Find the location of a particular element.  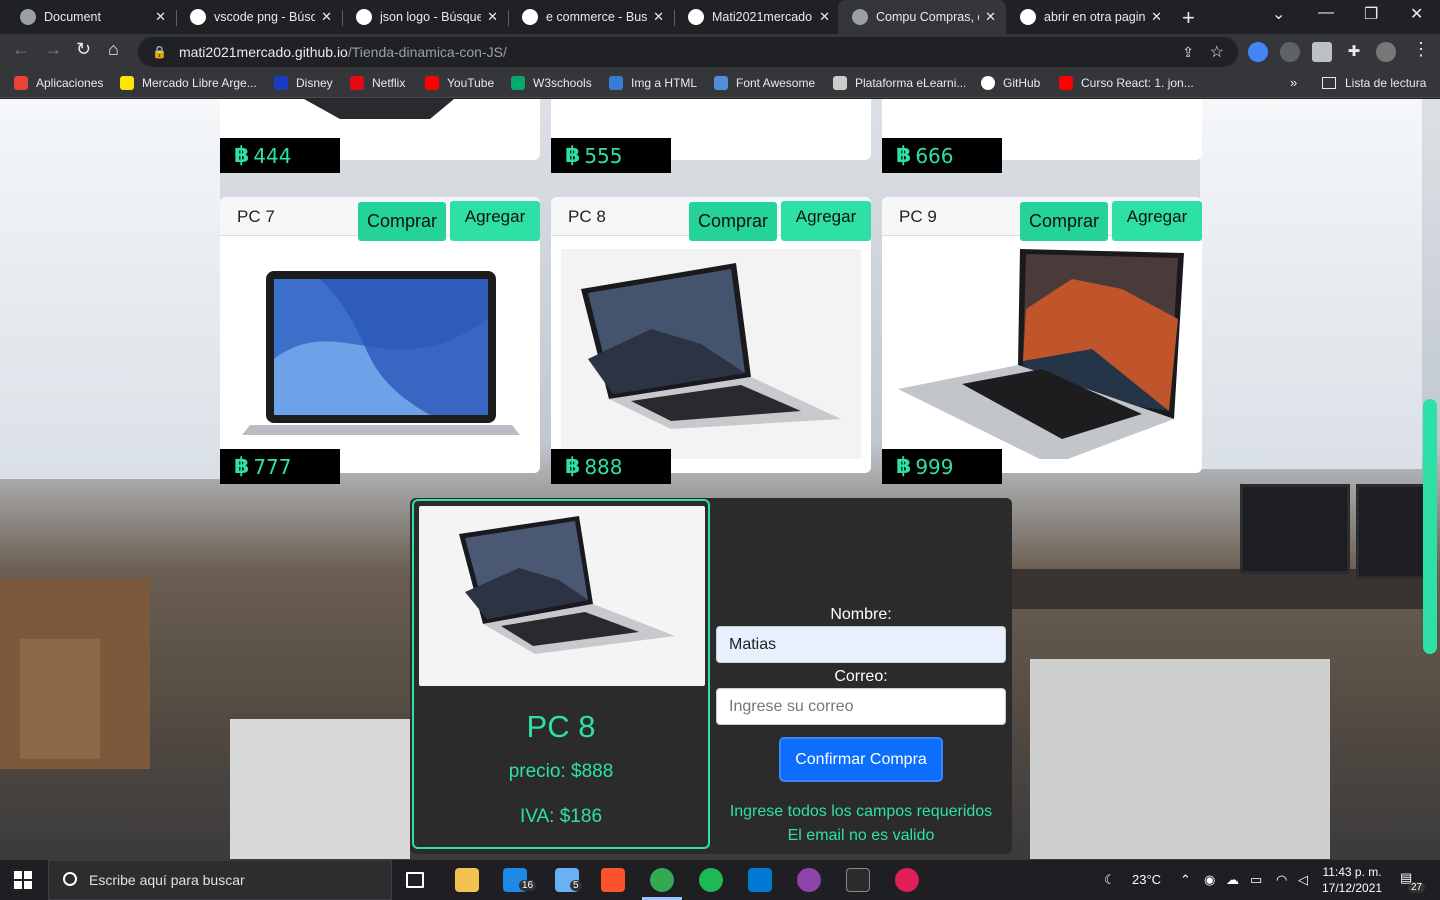

home-icon: ⌂ is located at coordinates (113, 49).